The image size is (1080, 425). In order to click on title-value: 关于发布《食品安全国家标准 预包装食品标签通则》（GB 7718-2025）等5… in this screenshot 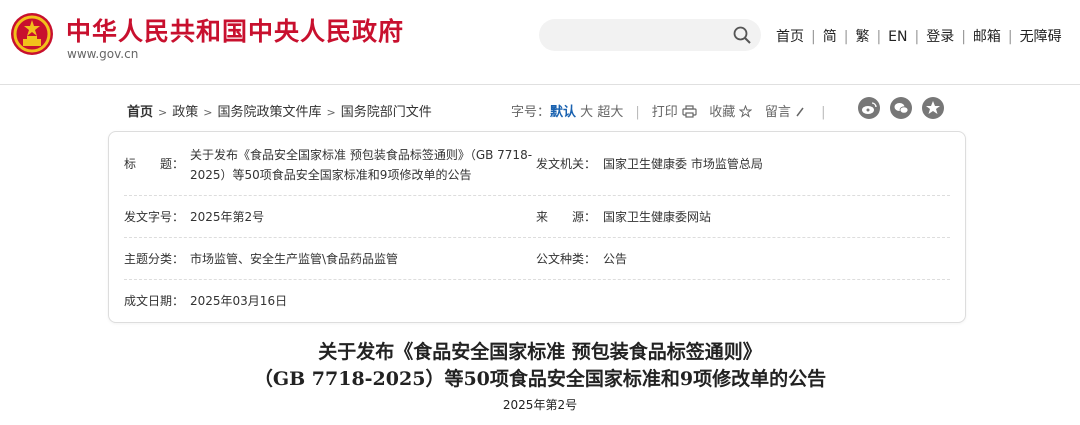, I will do `click(361, 165)`.